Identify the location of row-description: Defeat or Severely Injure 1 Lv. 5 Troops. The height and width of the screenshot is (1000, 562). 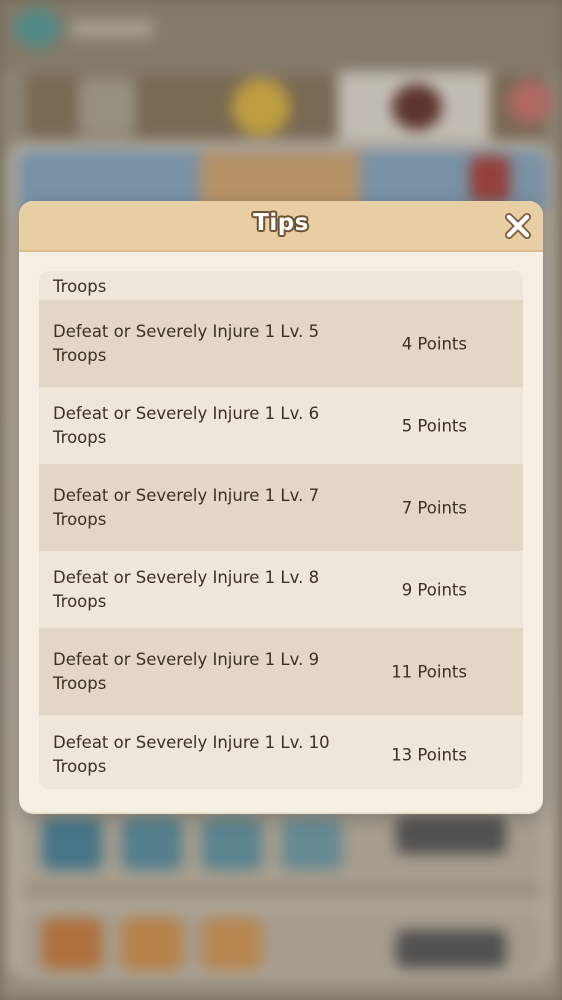
(186, 343).